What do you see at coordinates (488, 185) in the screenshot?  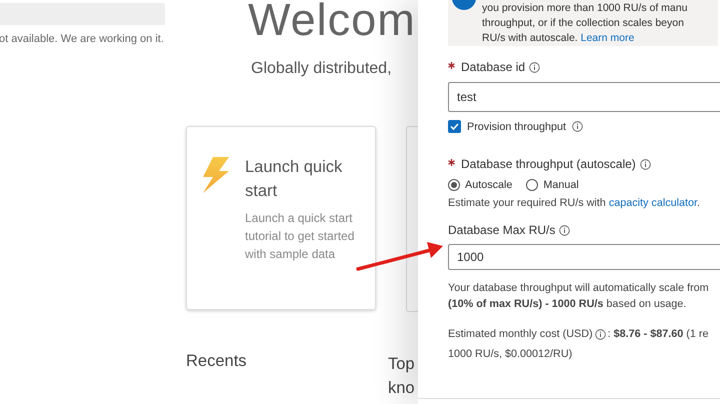 I see `radio-label: Autoscale` at bounding box center [488, 185].